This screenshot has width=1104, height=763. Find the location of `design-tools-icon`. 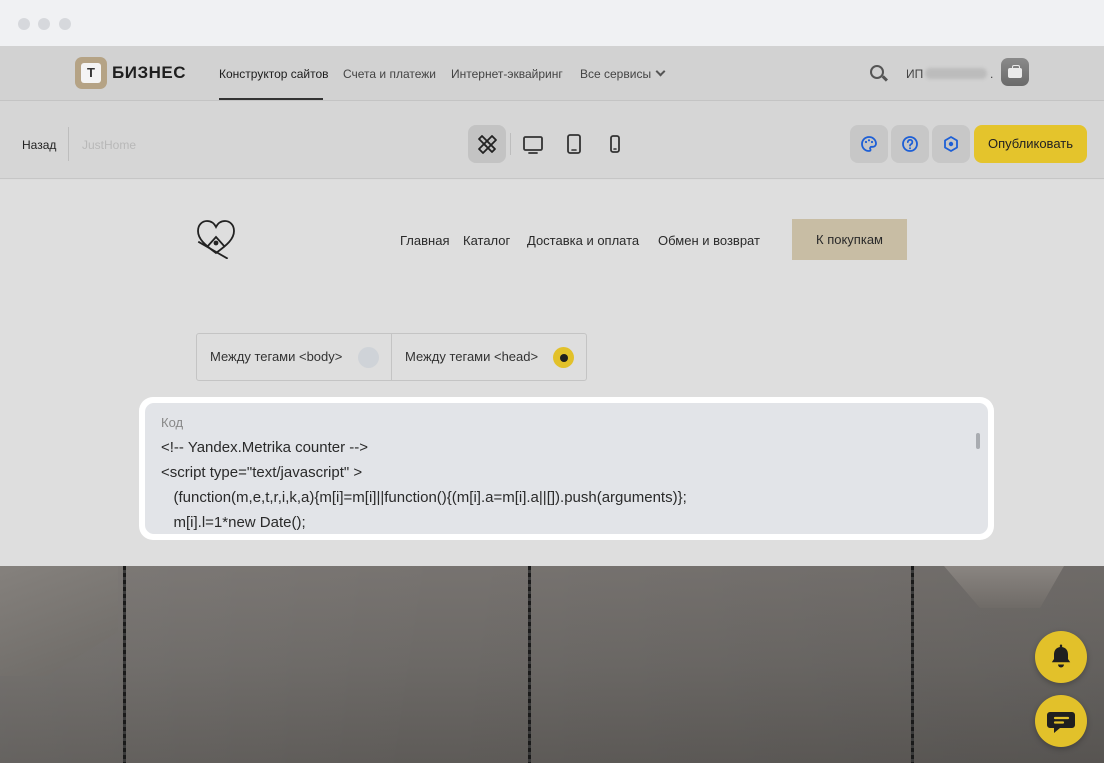

design-tools-icon is located at coordinates (487, 144).